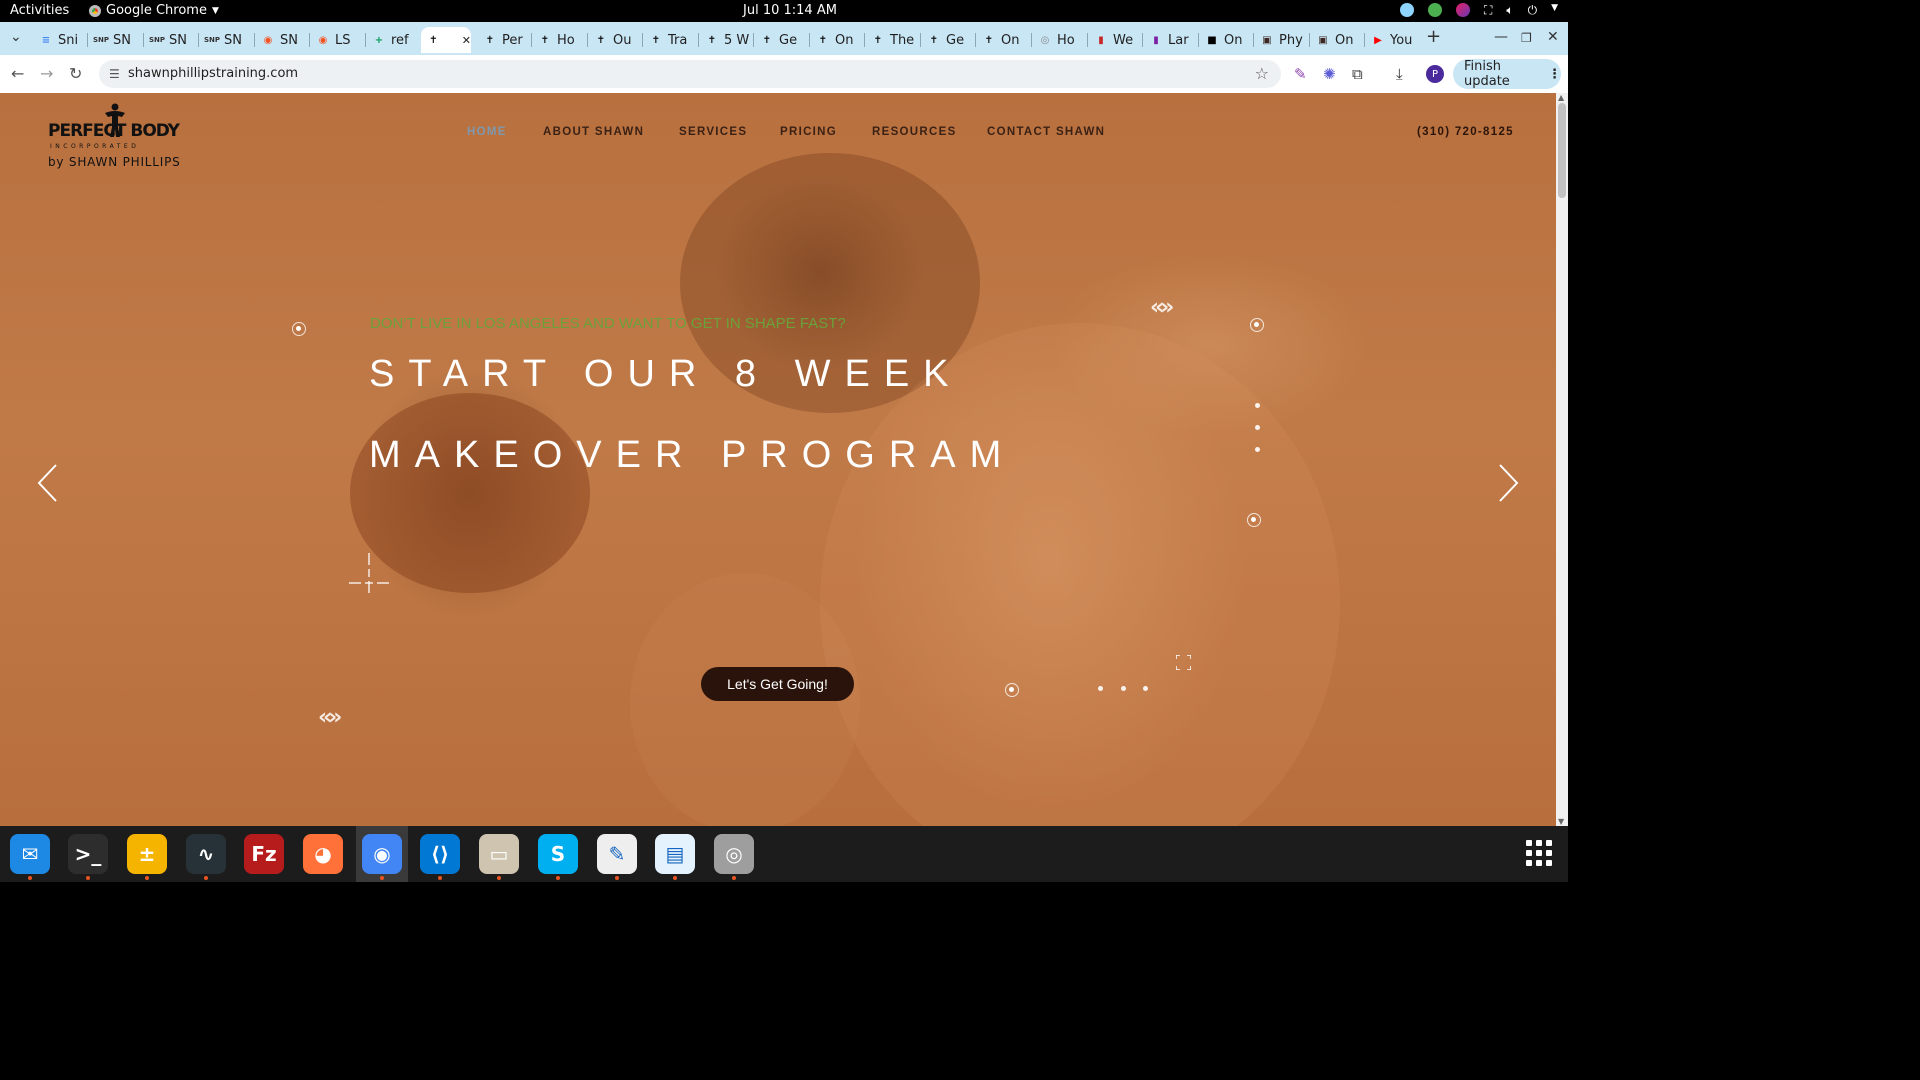 This screenshot has height=1080, width=1920. I want to click on lets-get-going-button: Let's Get Going!, so click(777, 684).